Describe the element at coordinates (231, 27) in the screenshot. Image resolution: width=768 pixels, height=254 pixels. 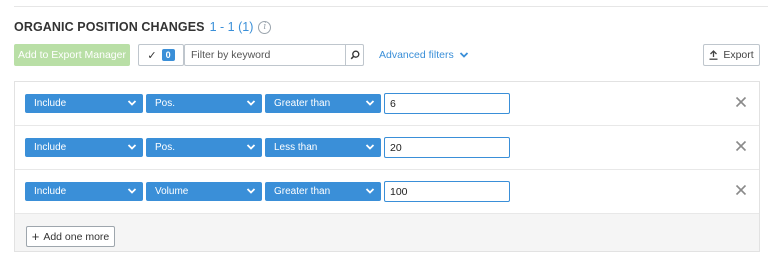
I see `result-count: 1 - 1 (1)` at that location.